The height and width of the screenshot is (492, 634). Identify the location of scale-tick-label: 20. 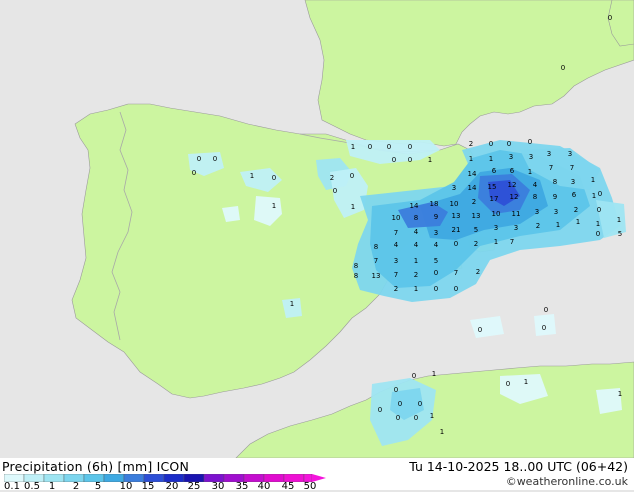
(172, 486).